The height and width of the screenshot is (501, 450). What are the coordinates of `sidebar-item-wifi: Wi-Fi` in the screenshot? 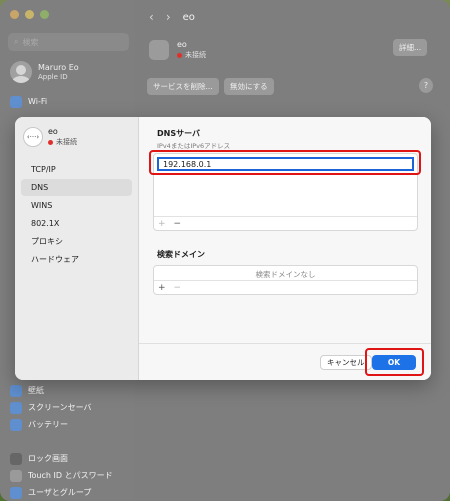 It's located at (72, 101).